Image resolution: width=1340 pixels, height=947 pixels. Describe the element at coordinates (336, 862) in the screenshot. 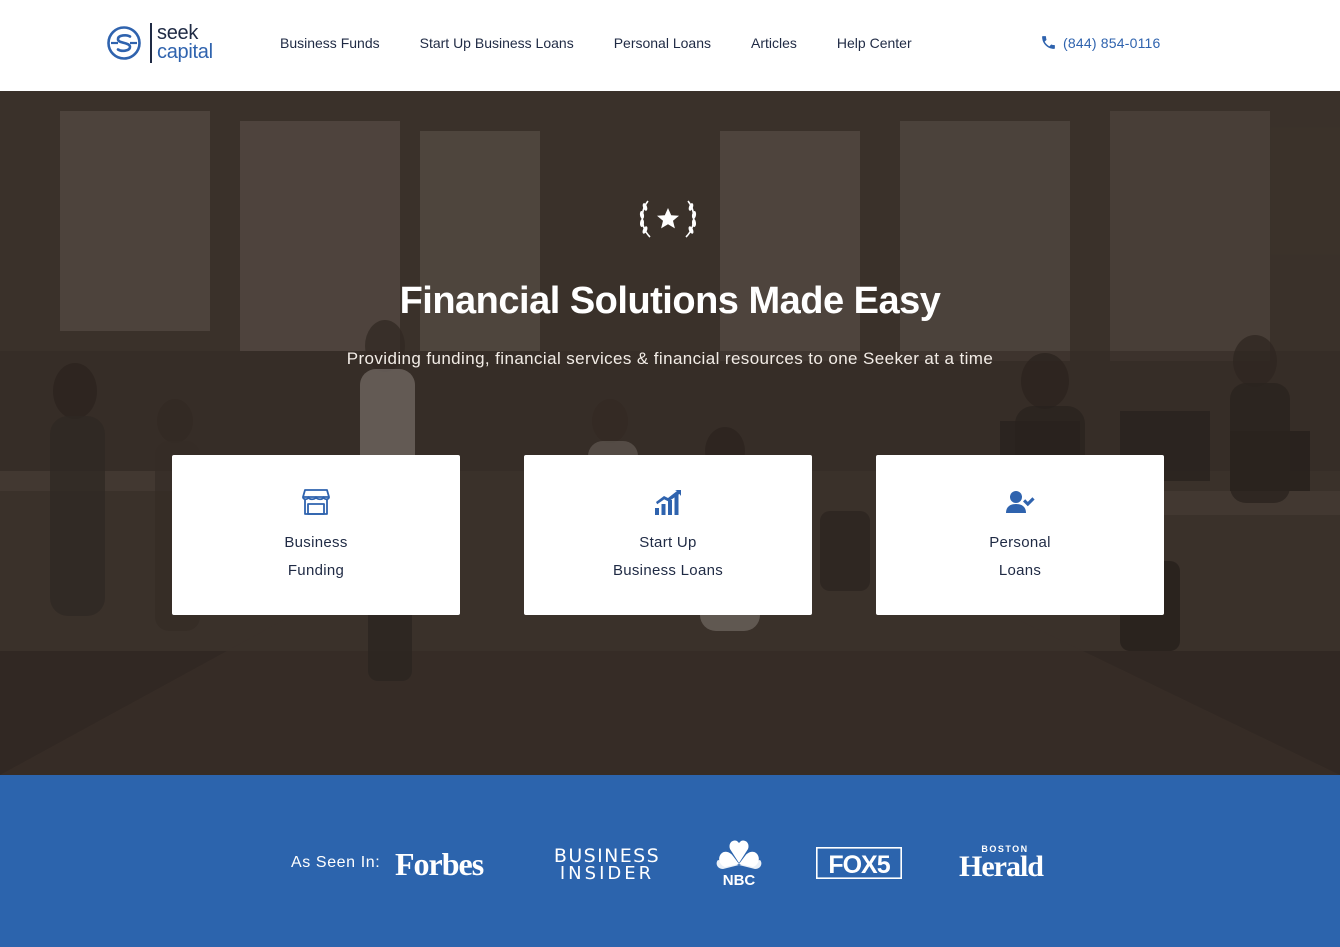

I see `as-seen-in-label: As Seen In:` at that location.